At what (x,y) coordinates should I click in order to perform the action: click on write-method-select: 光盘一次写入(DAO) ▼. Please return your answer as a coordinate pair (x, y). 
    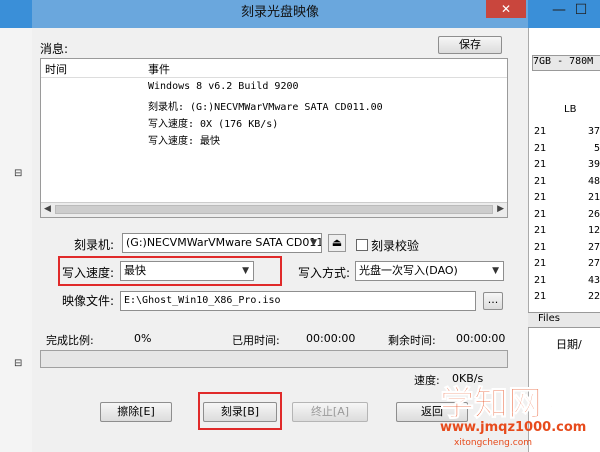
    Looking at the image, I should click on (429, 271).